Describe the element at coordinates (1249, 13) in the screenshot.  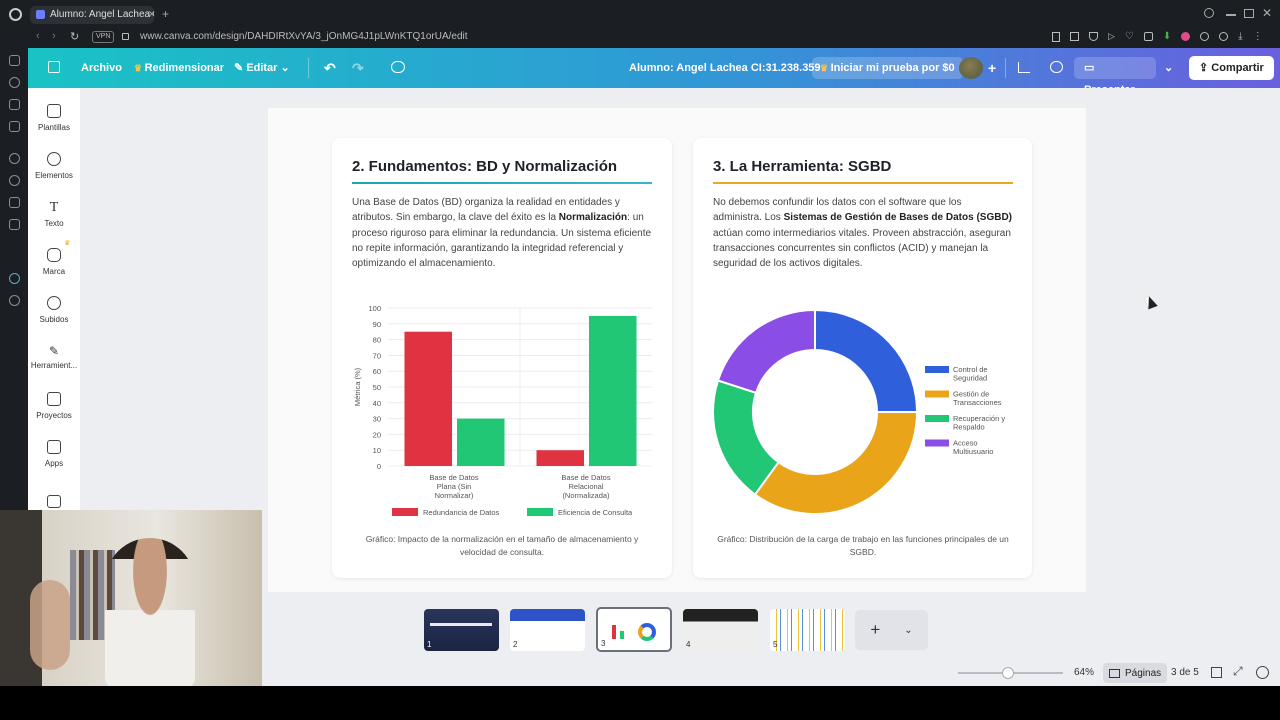
I see `maximize-icon` at that location.